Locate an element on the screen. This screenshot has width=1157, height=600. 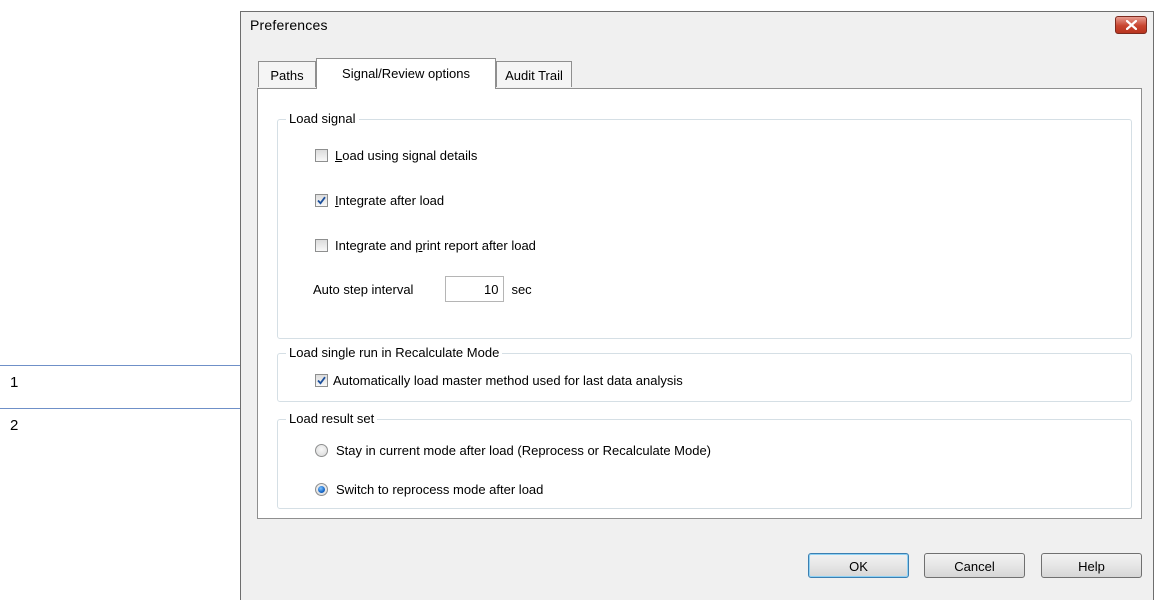
load-using-signal-details-label: Load using signal details is located at coordinates (406, 155).